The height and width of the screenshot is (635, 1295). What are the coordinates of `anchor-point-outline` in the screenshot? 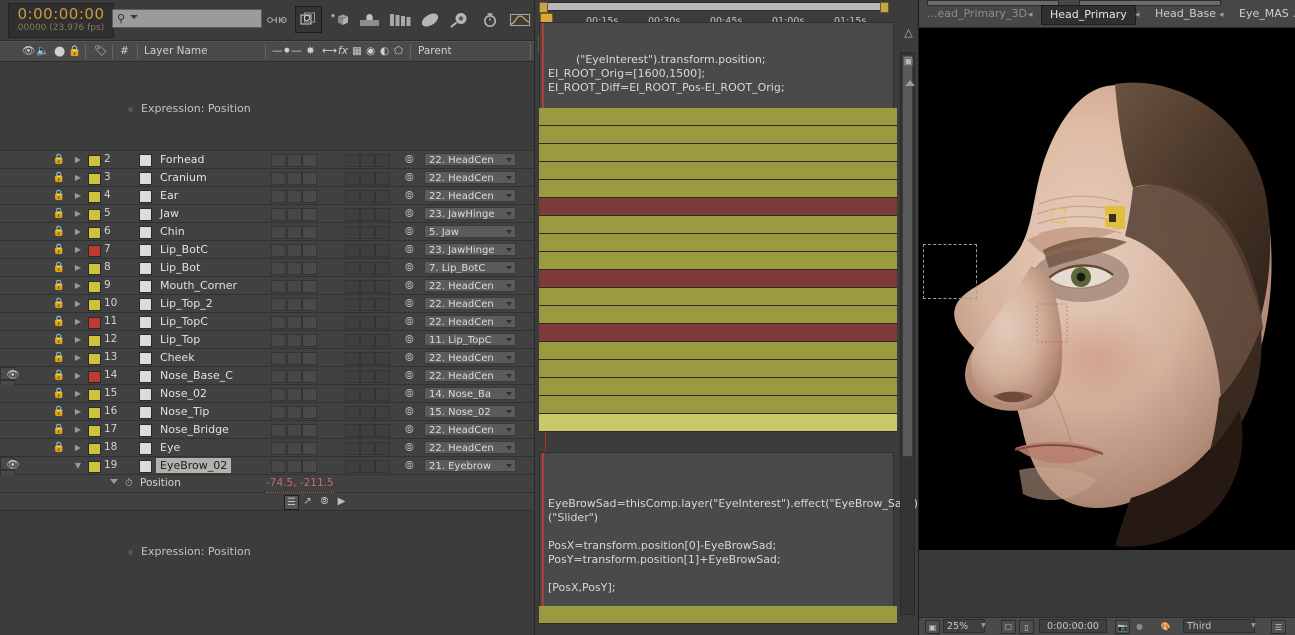 It's located at (1058, 215).